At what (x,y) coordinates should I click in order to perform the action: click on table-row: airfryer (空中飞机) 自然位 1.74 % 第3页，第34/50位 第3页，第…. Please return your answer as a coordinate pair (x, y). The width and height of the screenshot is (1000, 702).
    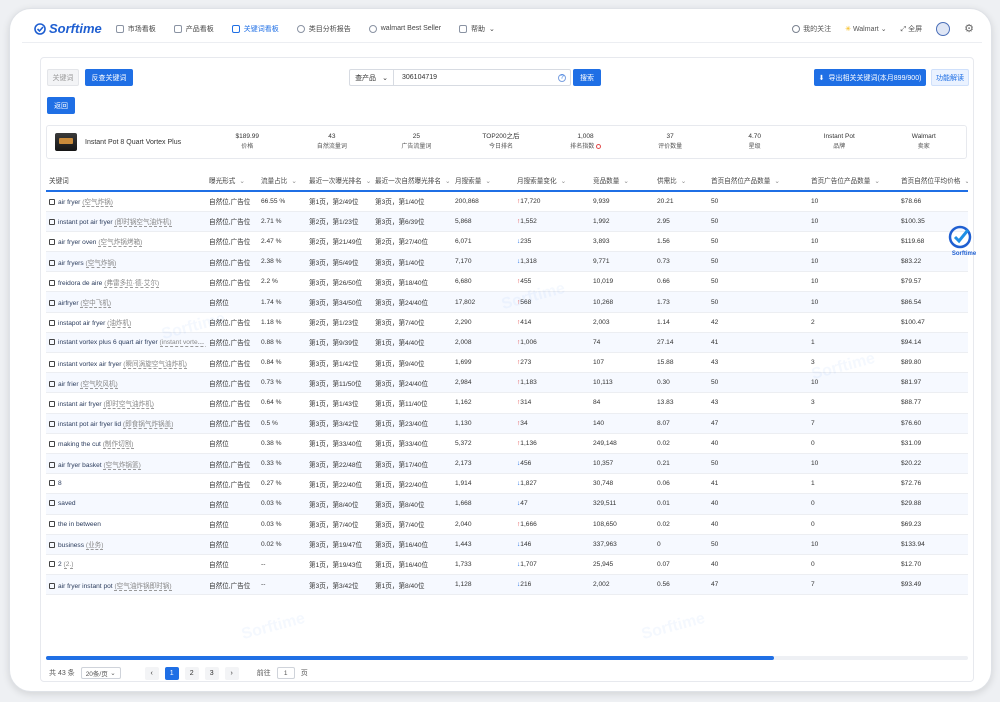
    Looking at the image, I should click on (507, 302).